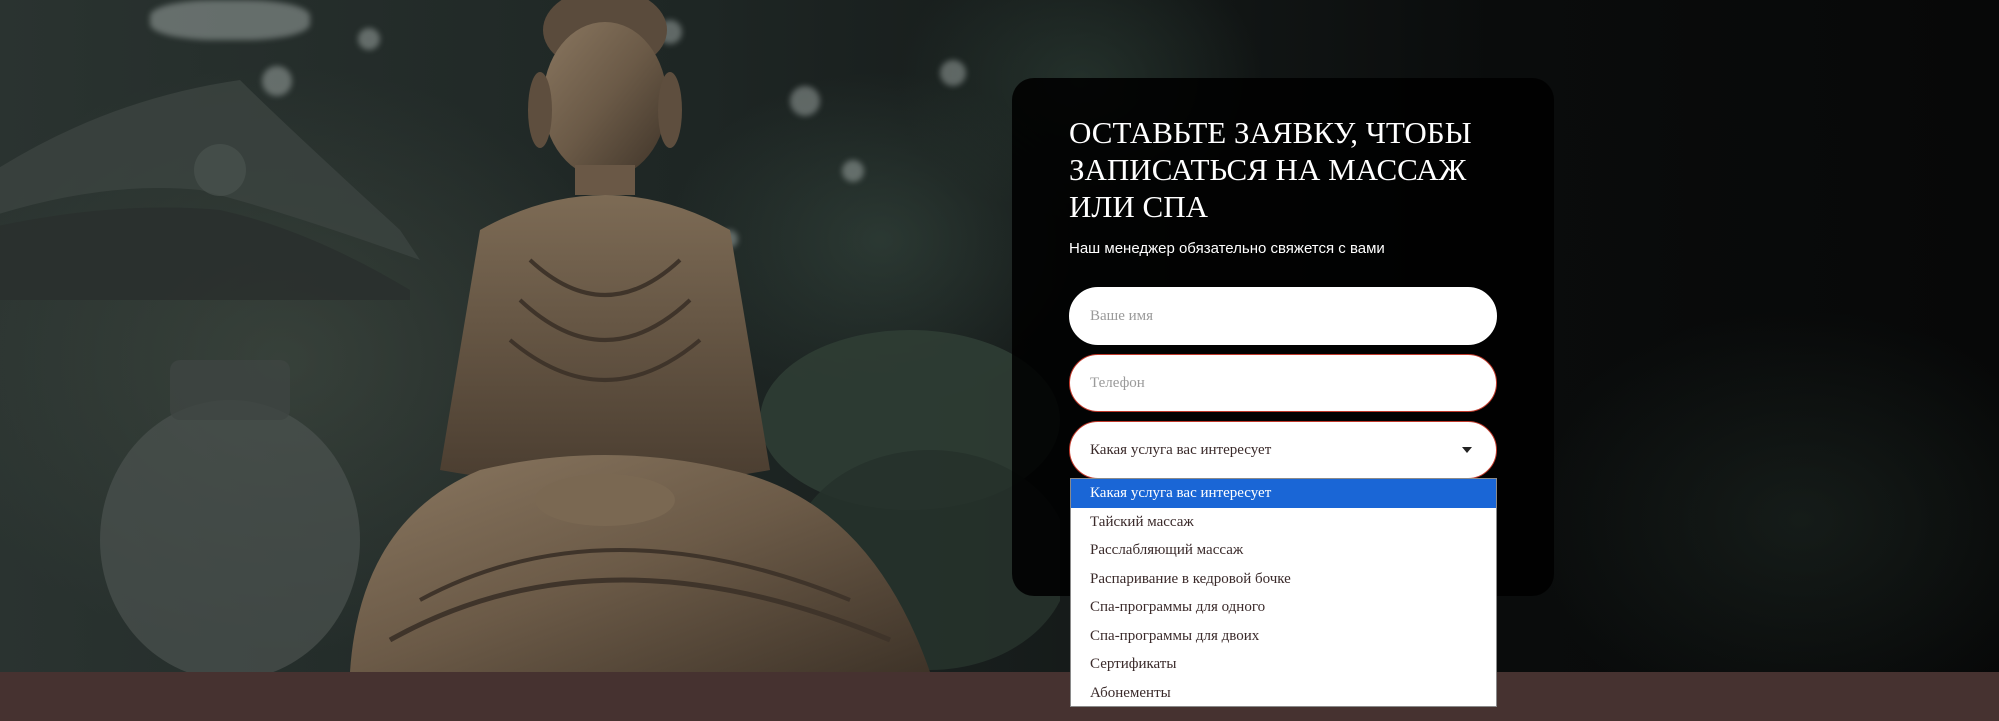  Describe the element at coordinates (1181, 449) in the screenshot. I see `service-select-value: Какая услуга вас интересует` at that location.